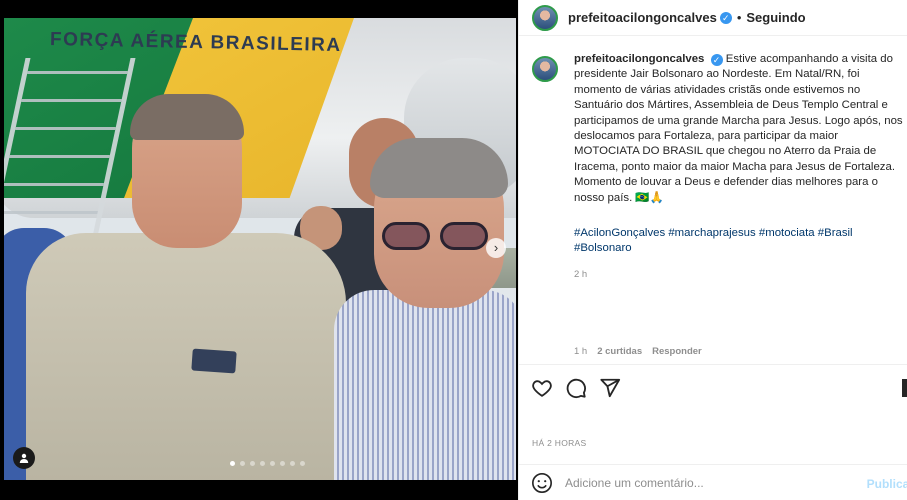  What do you see at coordinates (437, 237) in the screenshot?
I see `glasses` at bounding box center [437, 237].